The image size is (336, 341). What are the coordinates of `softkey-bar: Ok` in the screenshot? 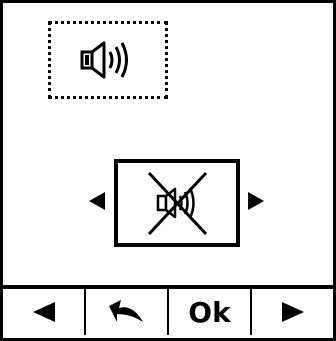 It's located at (168, 310).